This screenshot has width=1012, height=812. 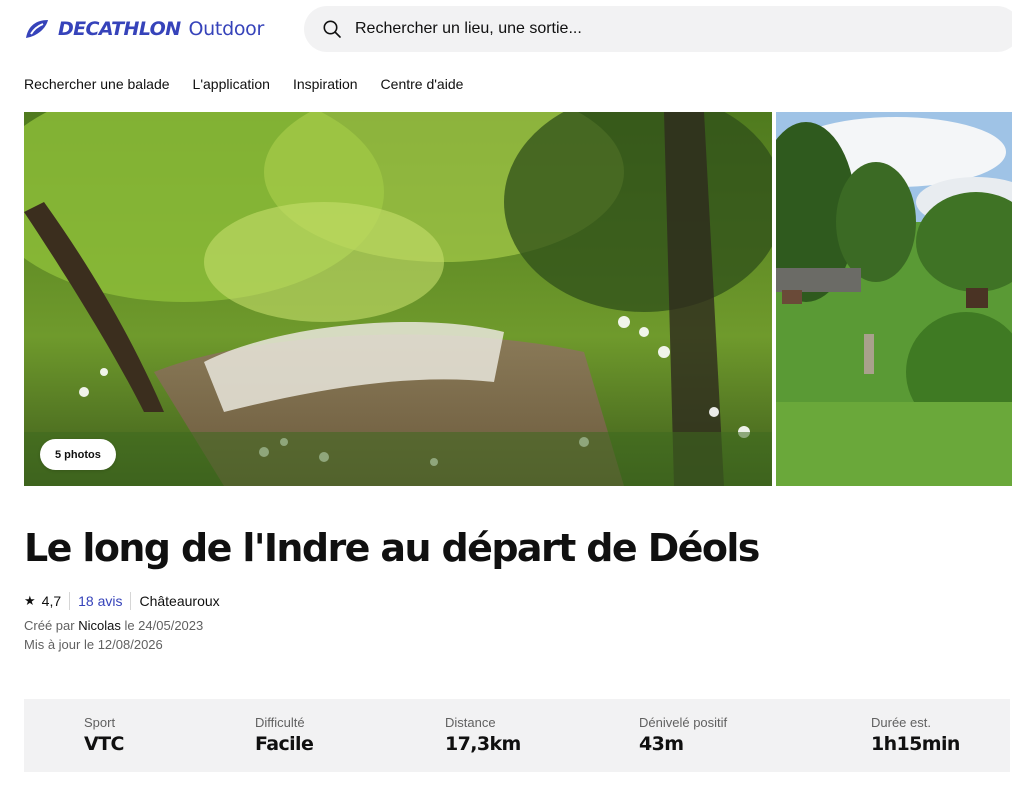 I want to click on rating-row: ★ 4,7 18 avis Châteauroux, so click(x=122, y=601).